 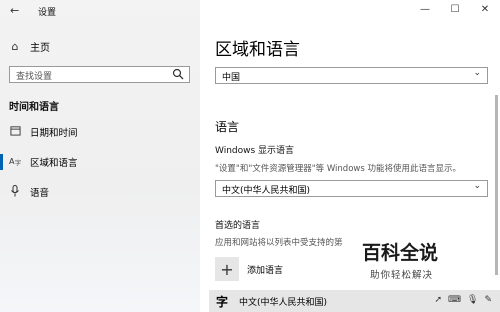 I want to click on sidebar-item-label: 区域和语言, so click(x=54, y=163).